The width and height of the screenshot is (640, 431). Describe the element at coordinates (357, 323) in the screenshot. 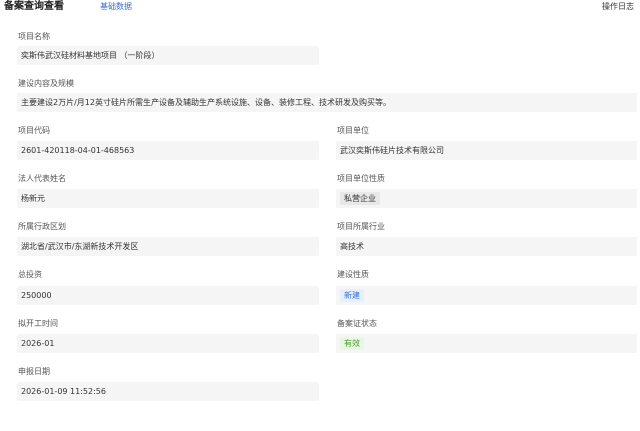

I see `cert-status-label: 备案证状态` at that location.